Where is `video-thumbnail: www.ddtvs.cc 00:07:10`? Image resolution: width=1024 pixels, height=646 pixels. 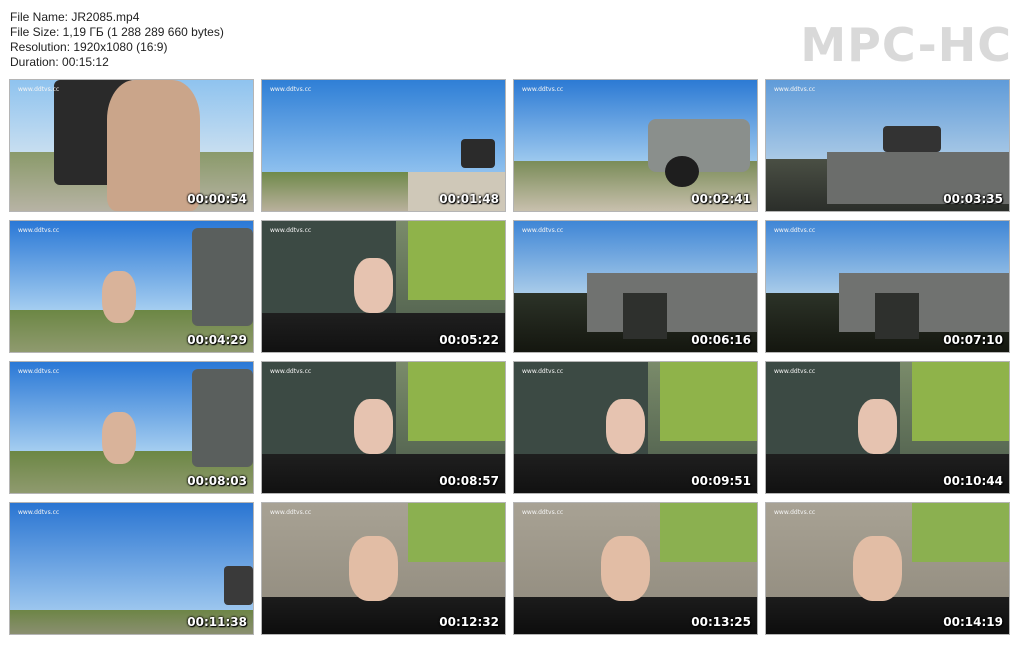
video-thumbnail: www.ddtvs.cc 00:07:10 is located at coordinates (887, 286).